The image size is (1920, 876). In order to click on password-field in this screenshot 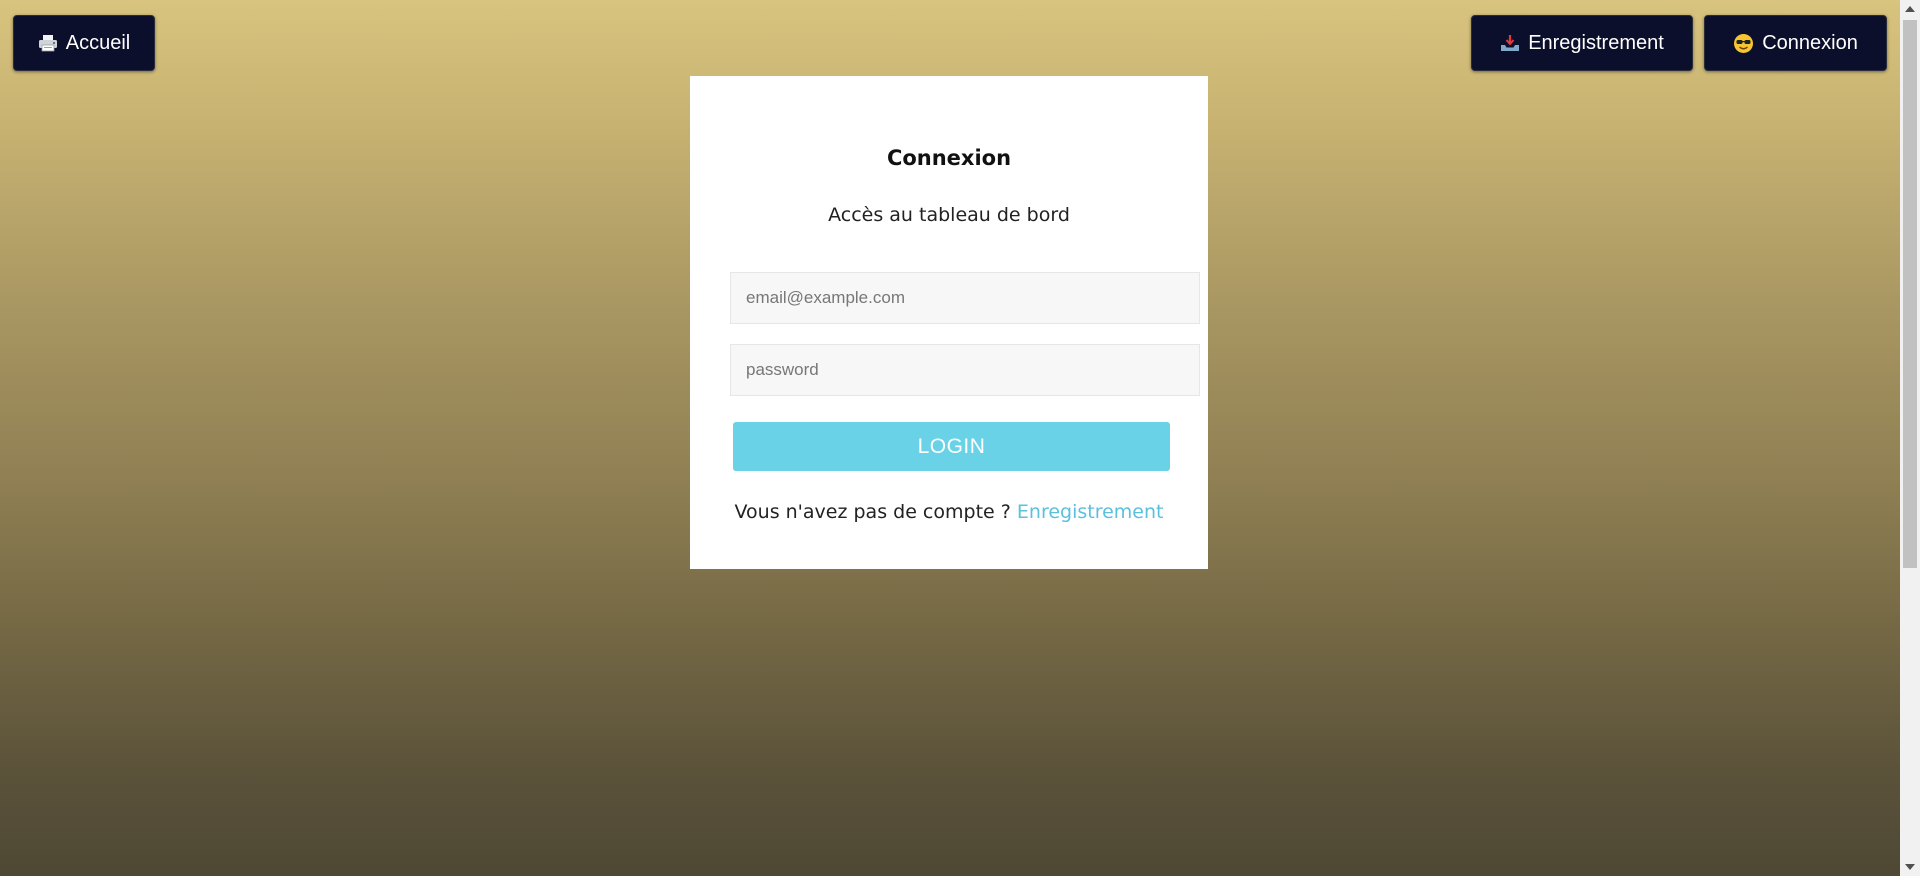, I will do `click(965, 370)`.